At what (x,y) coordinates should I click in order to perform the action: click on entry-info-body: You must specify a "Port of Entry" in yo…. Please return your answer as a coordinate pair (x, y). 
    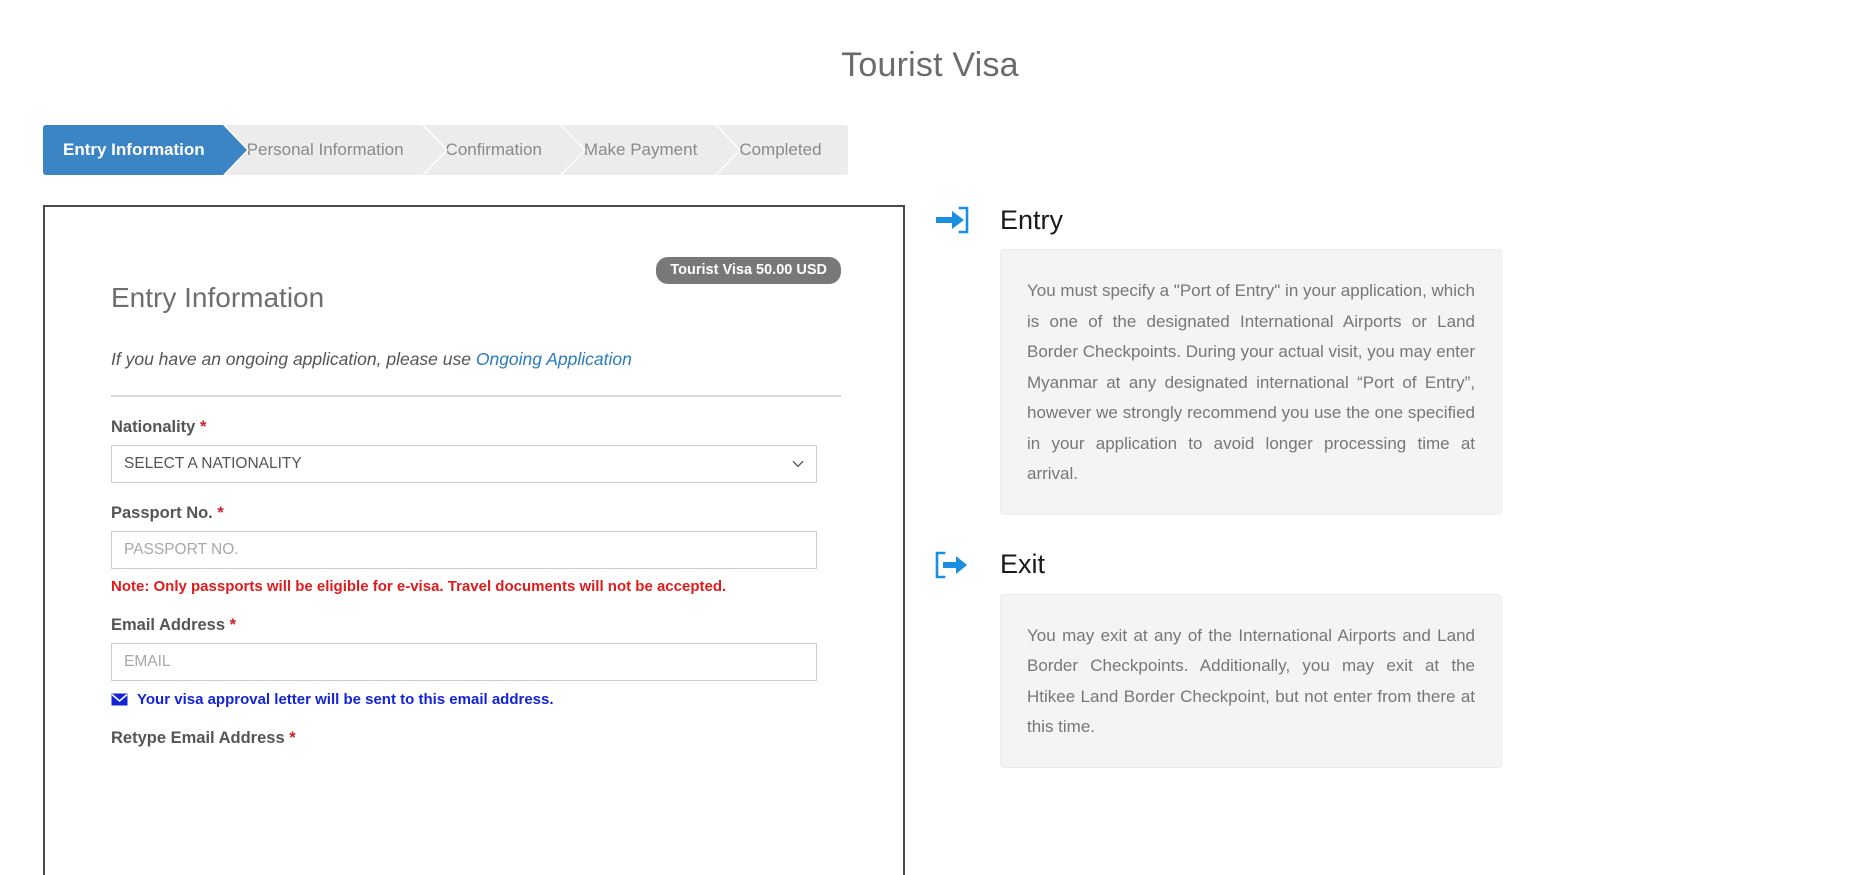
    Looking at the image, I should click on (1251, 382).